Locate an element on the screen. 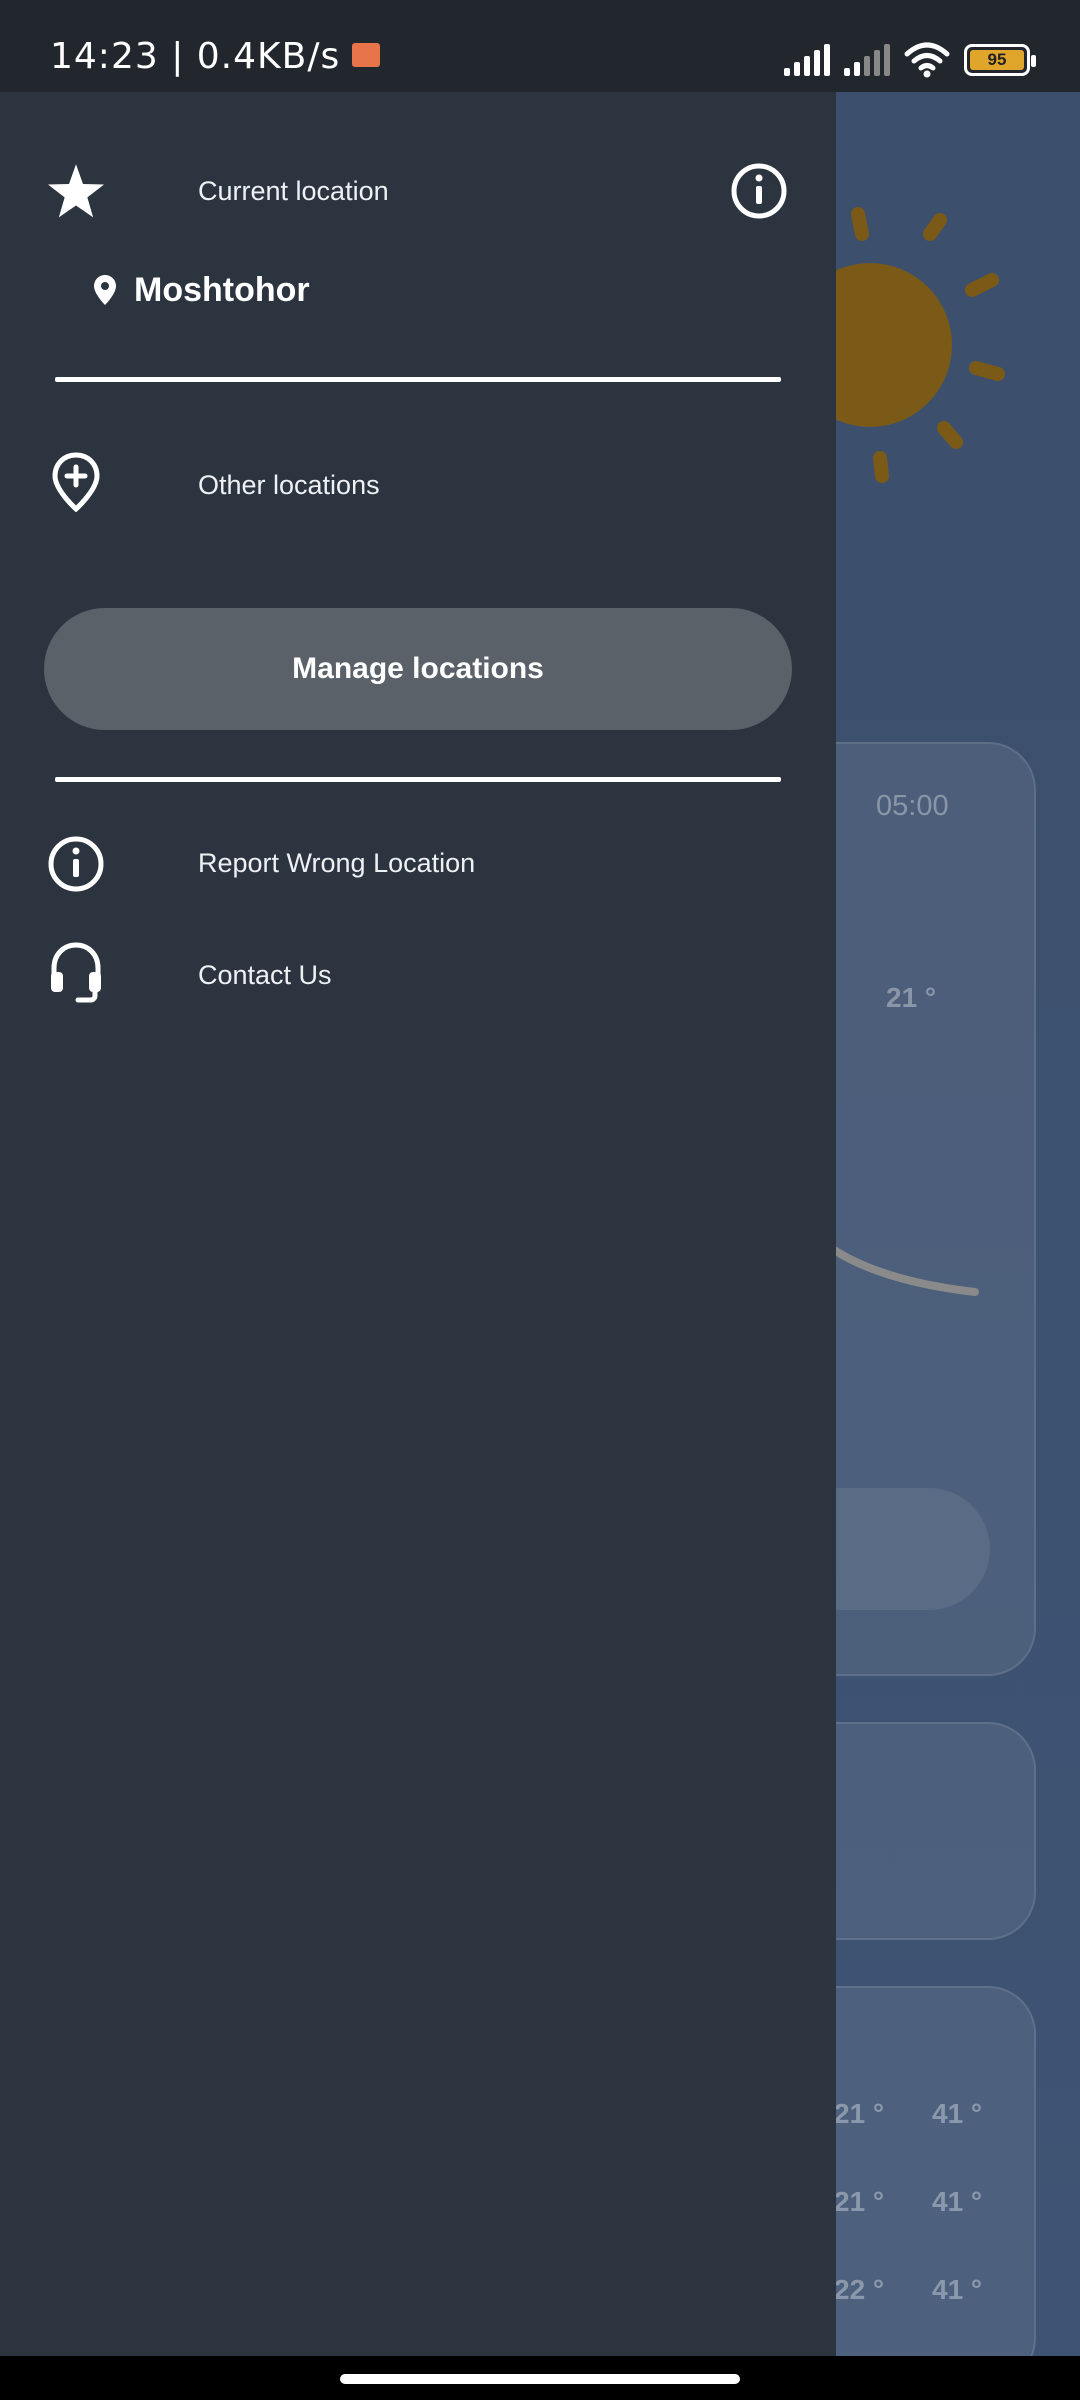 Image resolution: width=1080 pixels, height=2400 pixels. current-location-label: Current location is located at coordinates (293, 191).